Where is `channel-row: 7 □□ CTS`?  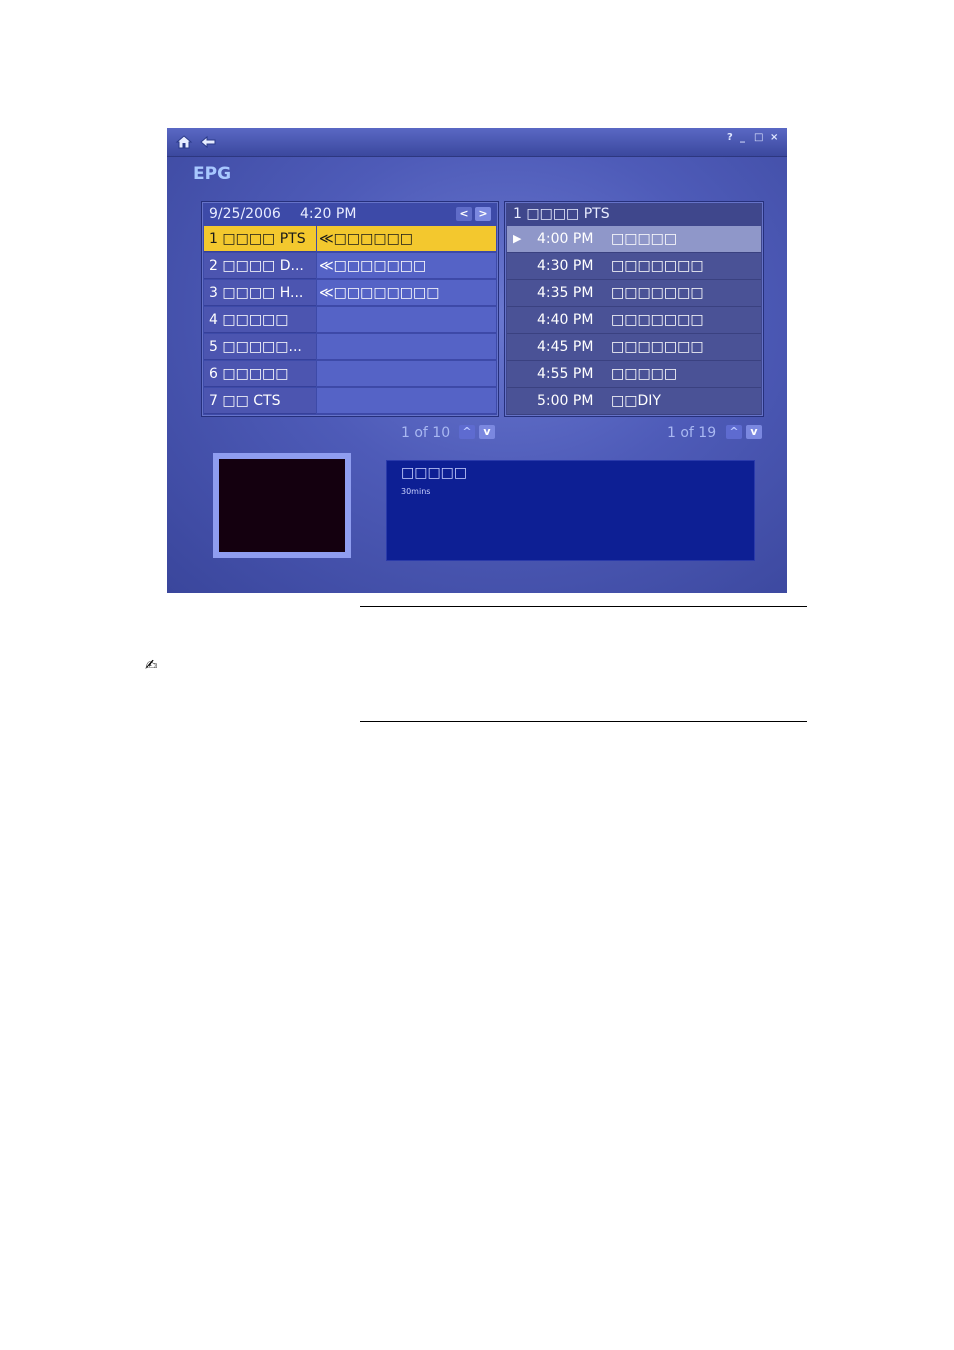
channel-row: 7 □□ CTS is located at coordinates (350, 401).